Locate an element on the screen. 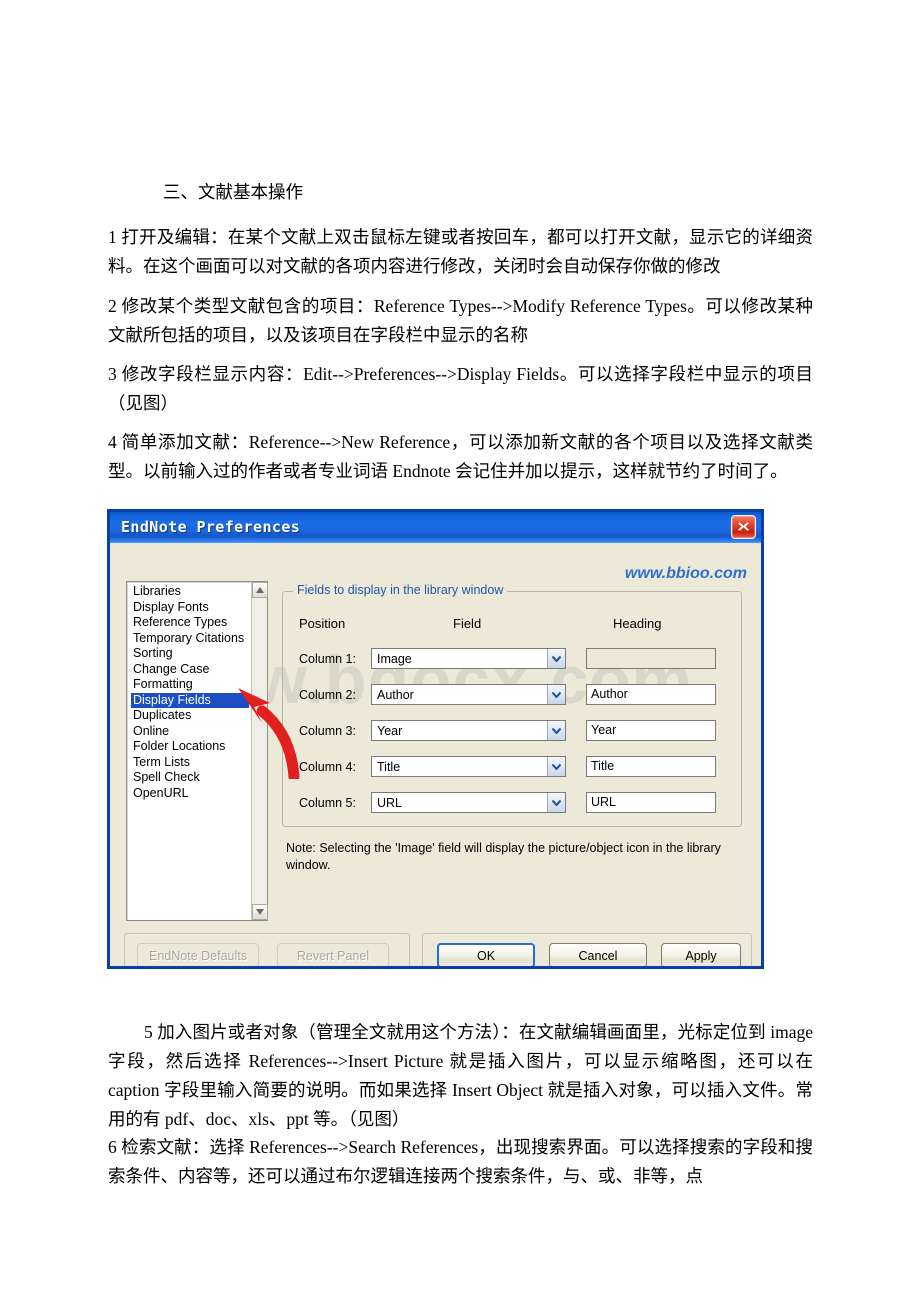 This screenshot has height=1302, width=920. close-icon is located at coordinates (743, 527).